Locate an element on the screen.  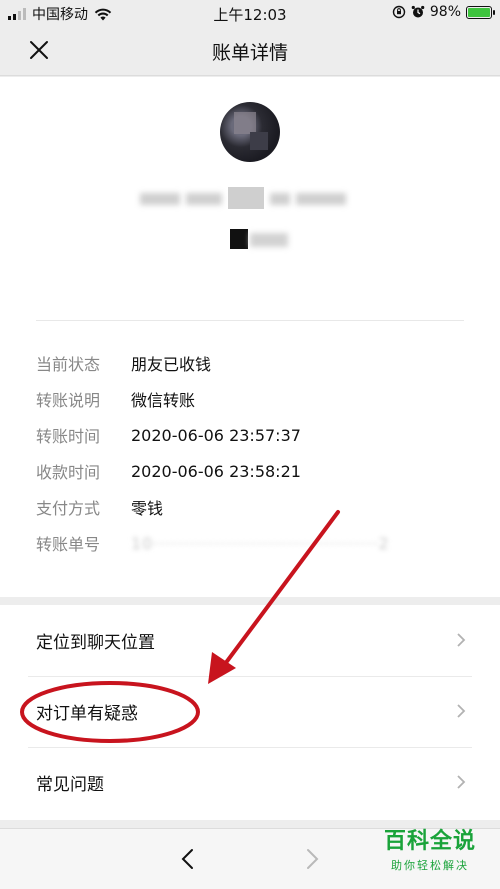
status-bar: 中国移动 上午12:03 98% is located at coordinates (250, 13).